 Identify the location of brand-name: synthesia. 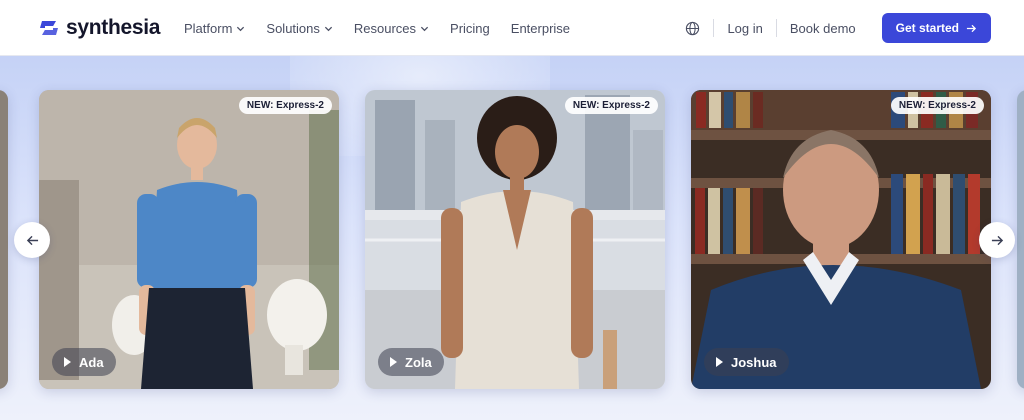
(113, 27).